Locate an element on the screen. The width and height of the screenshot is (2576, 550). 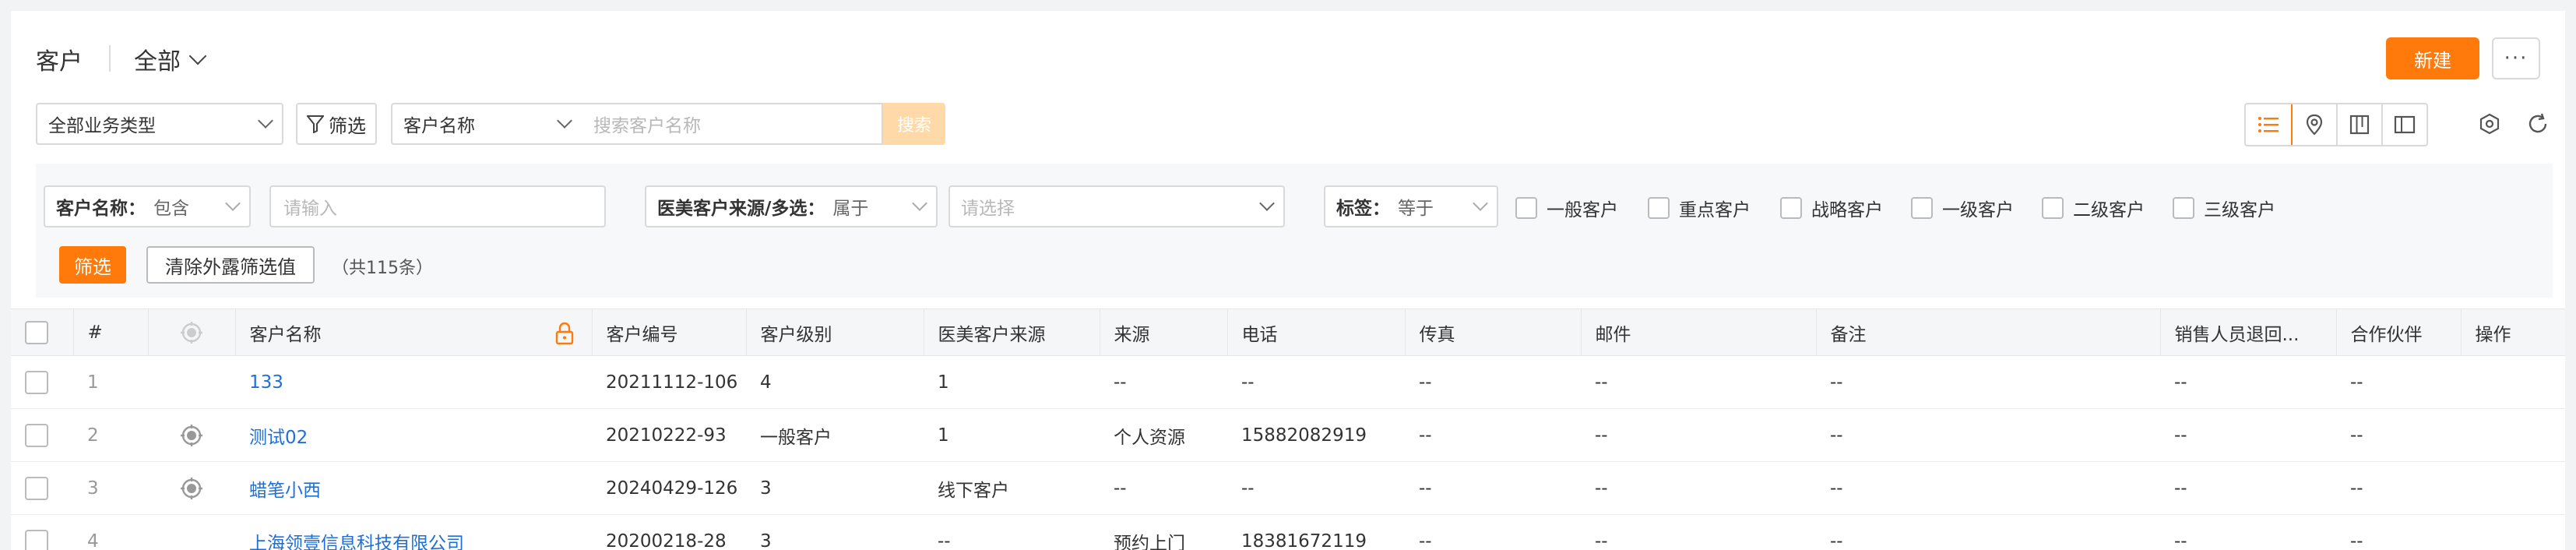
watch-column-header is located at coordinates (192, 332).